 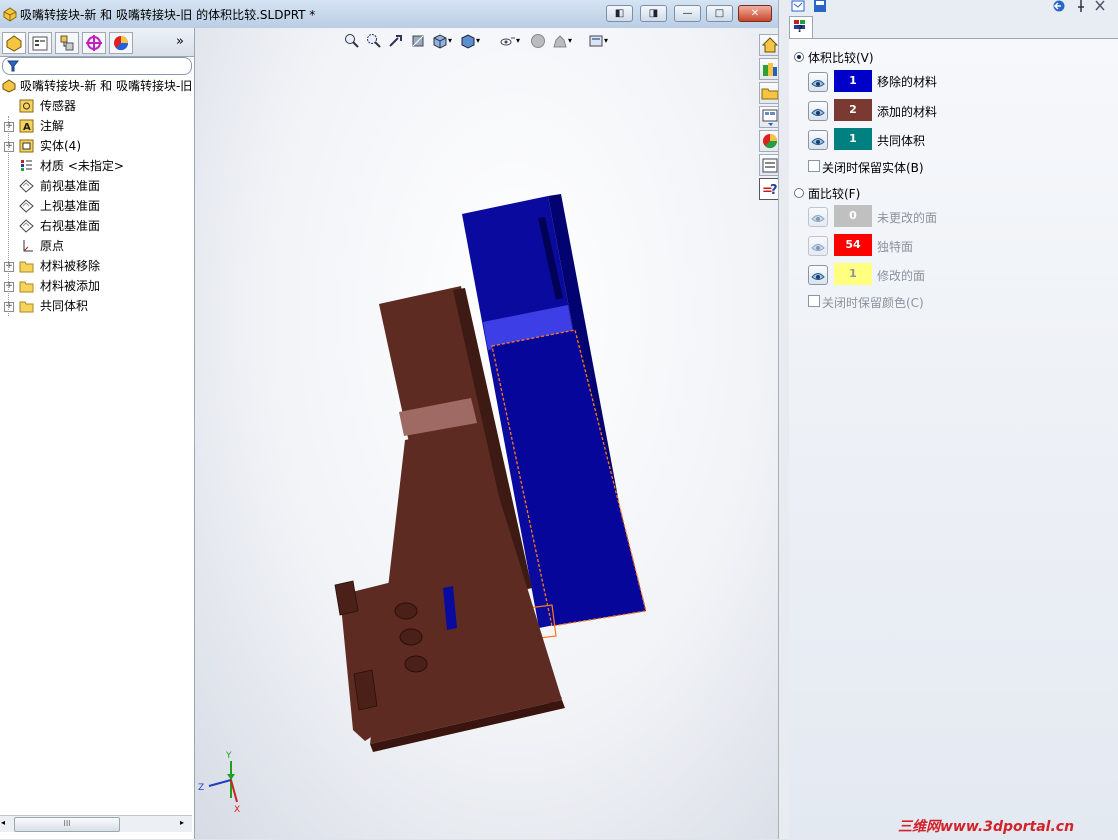 What do you see at coordinates (237, 810) in the screenshot?
I see `triad-x-label: X` at bounding box center [237, 810].